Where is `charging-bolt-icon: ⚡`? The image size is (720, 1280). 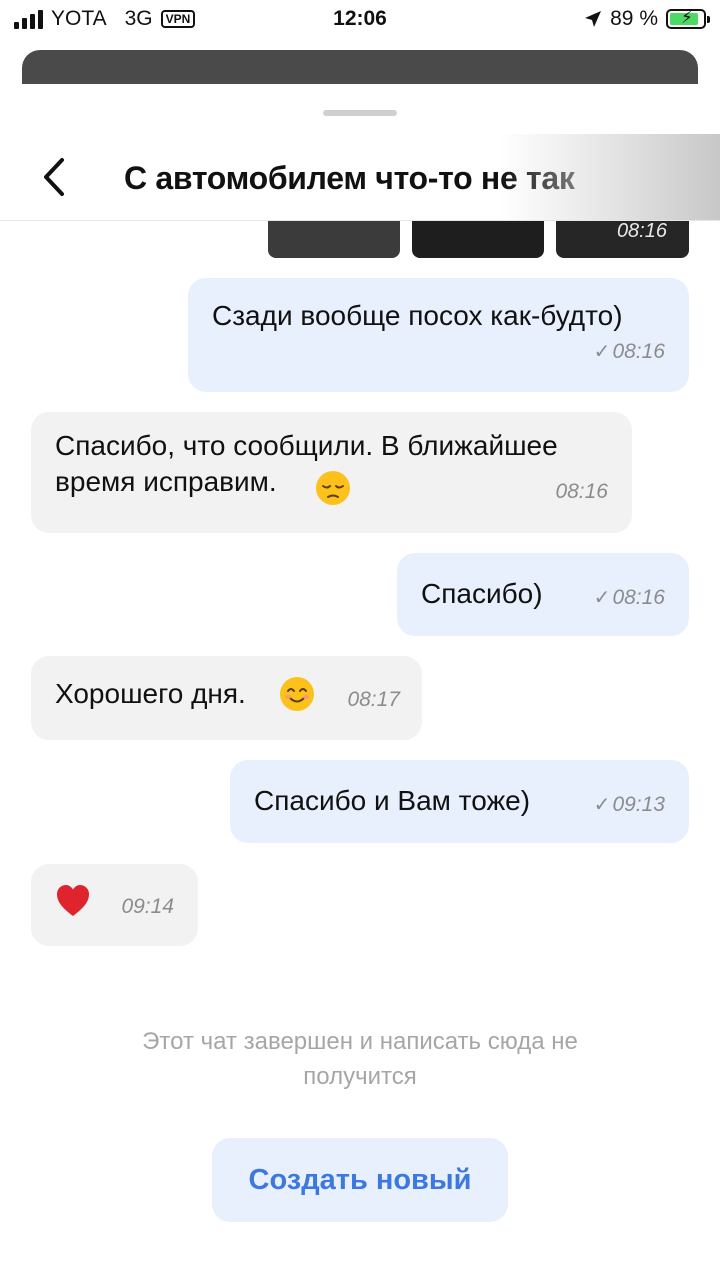
charging-bolt-icon: ⚡ is located at coordinates (687, 17).